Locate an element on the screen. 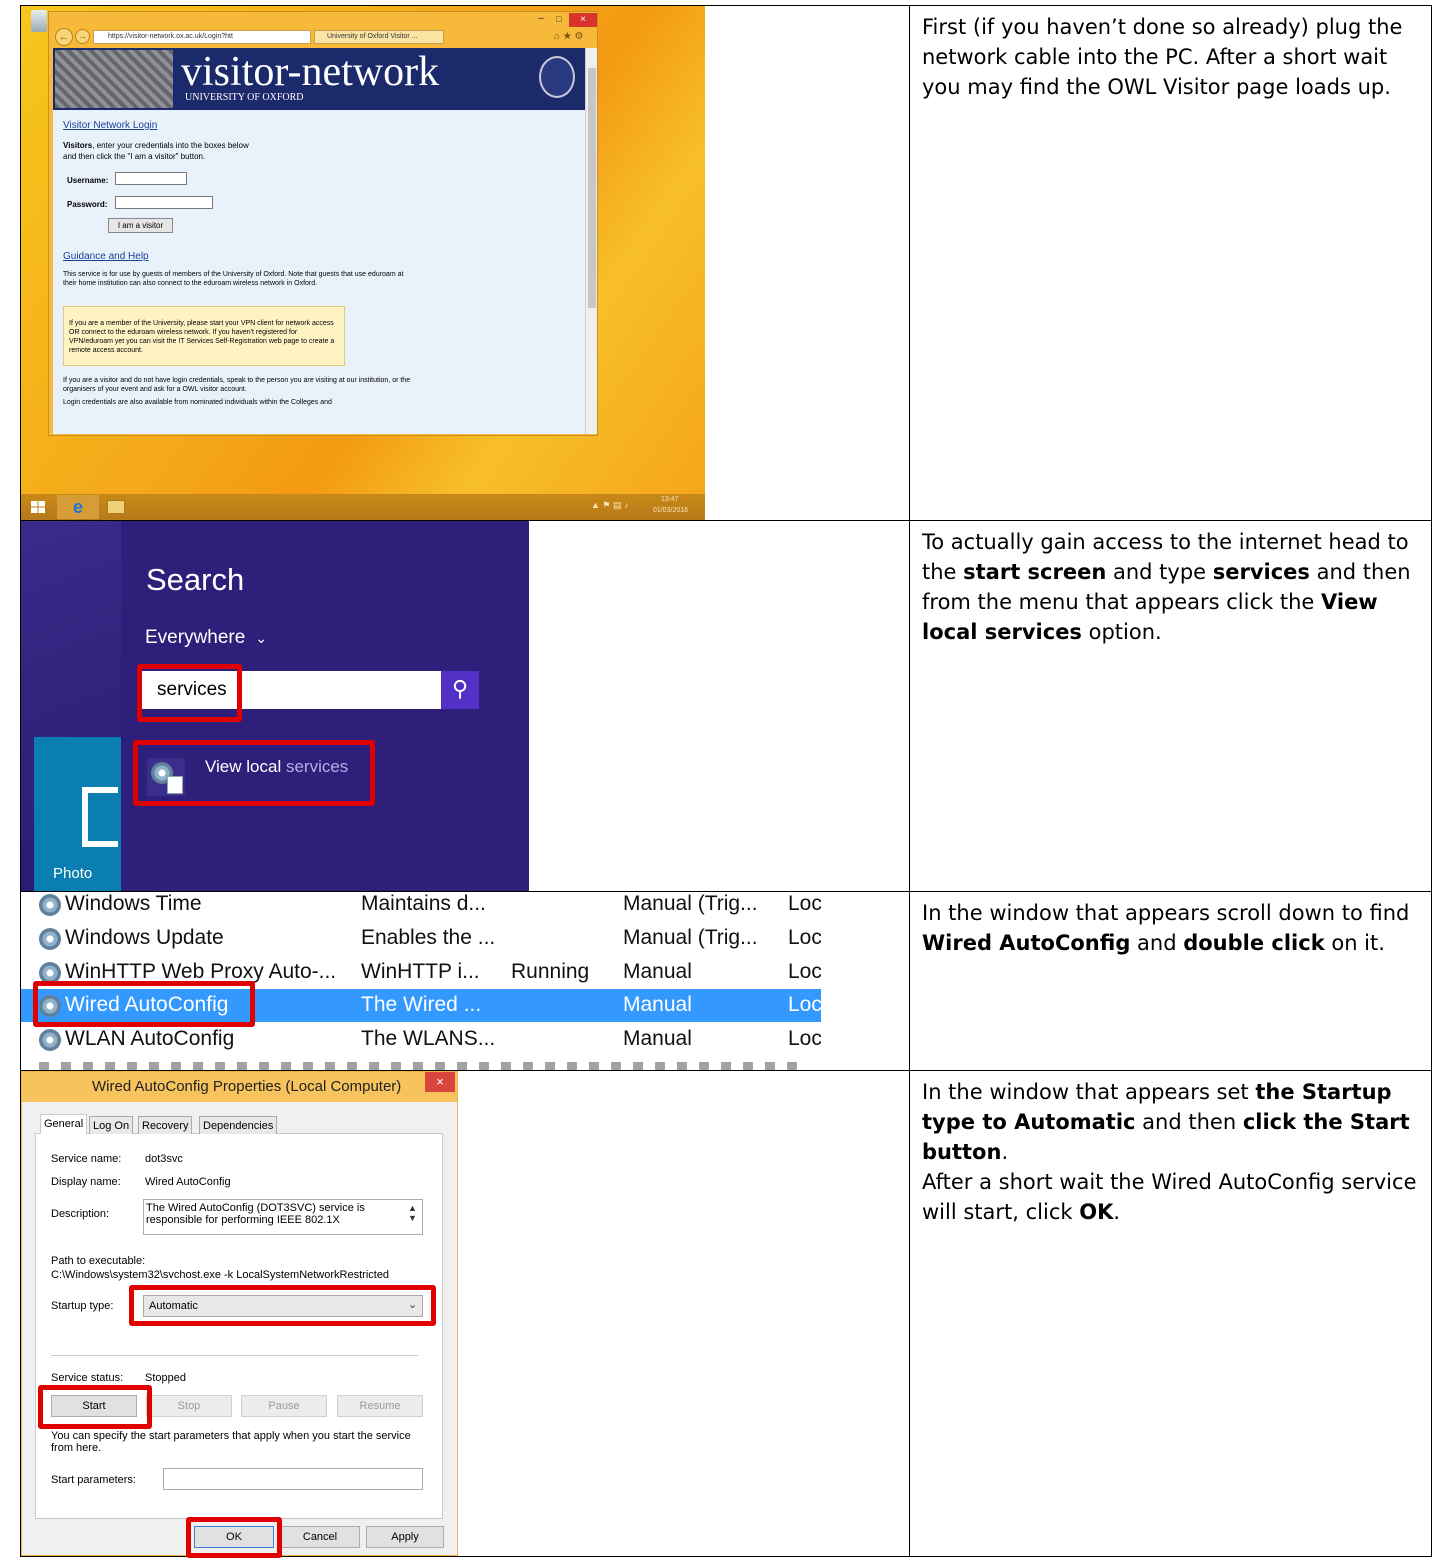 The image size is (1437, 1562). ie-taskbar-icon: e is located at coordinates (78, 507).